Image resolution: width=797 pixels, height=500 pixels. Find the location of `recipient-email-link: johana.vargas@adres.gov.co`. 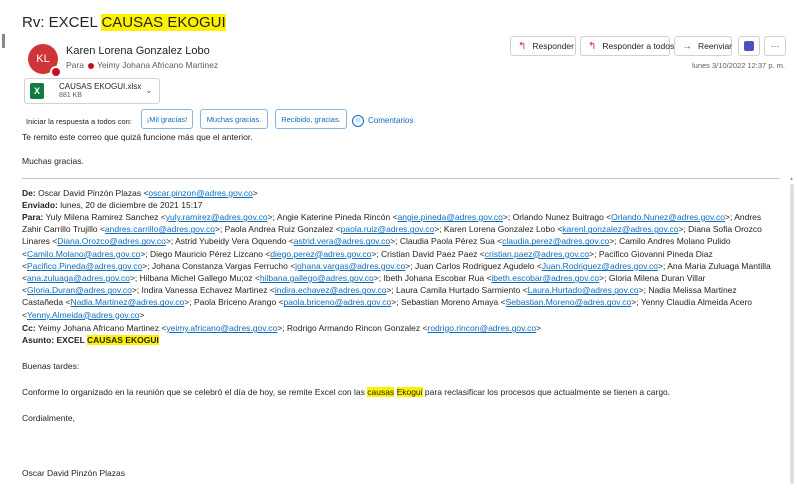

recipient-email-link: johana.vargas@adres.gov.co is located at coordinates (350, 266).